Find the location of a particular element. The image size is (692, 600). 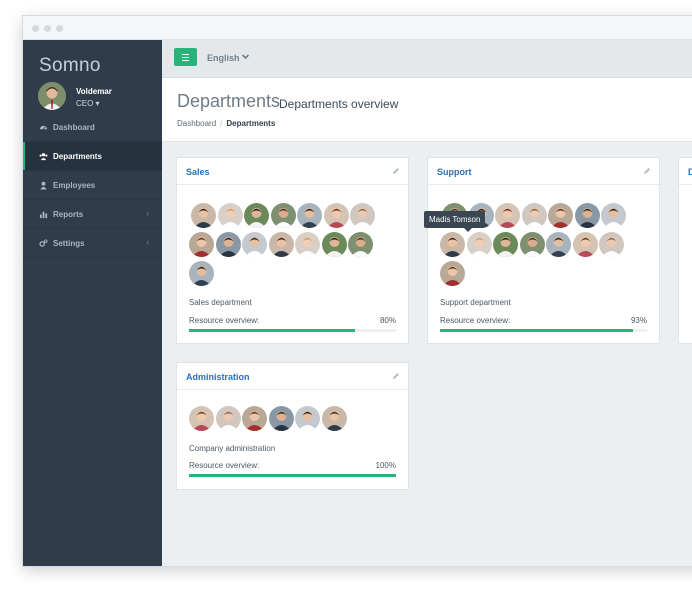

page-subtitle: Departments overview is located at coordinates (339, 104).